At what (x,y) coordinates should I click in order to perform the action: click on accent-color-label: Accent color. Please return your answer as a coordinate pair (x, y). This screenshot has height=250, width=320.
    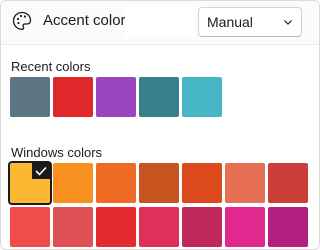
    Looking at the image, I should click on (84, 20).